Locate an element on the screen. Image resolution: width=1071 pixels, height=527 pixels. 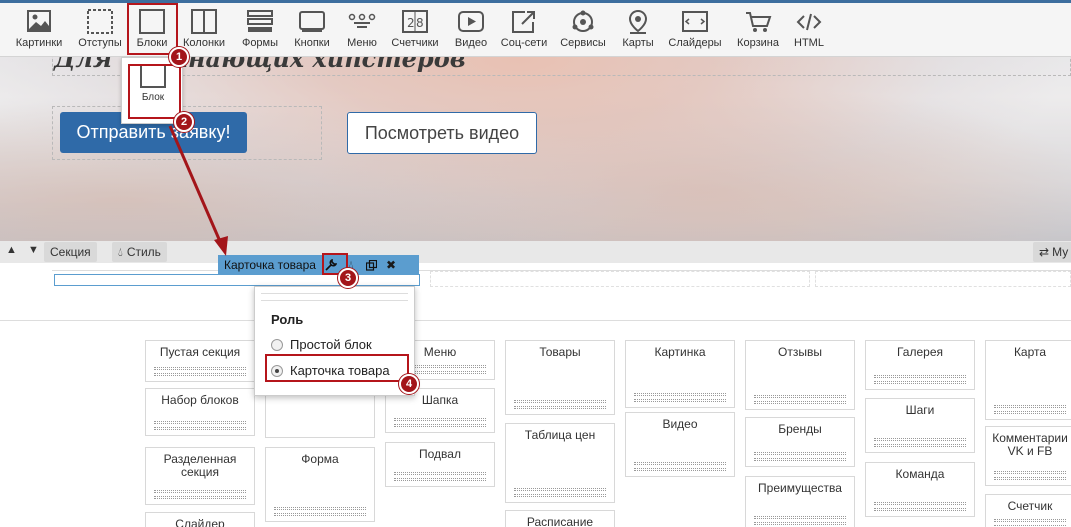
step-badge-1: 1 is located at coordinates (179, 57).